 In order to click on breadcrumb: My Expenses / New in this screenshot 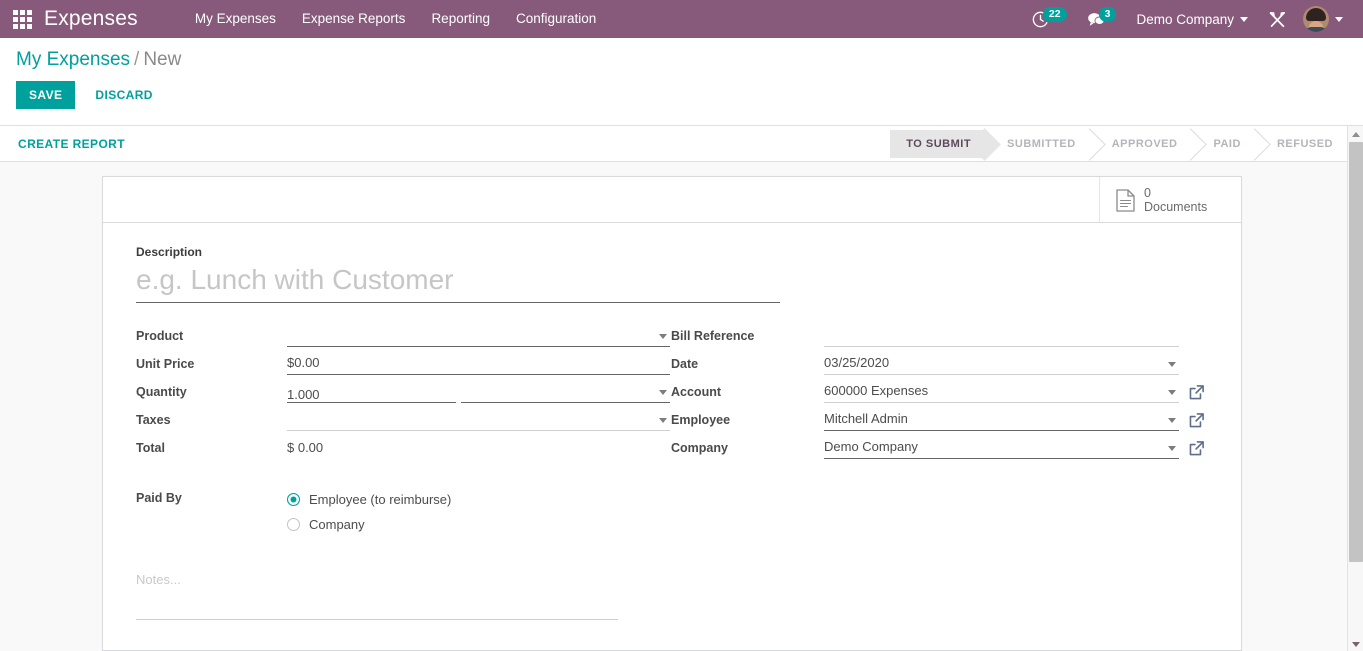, I will do `click(681, 60)`.